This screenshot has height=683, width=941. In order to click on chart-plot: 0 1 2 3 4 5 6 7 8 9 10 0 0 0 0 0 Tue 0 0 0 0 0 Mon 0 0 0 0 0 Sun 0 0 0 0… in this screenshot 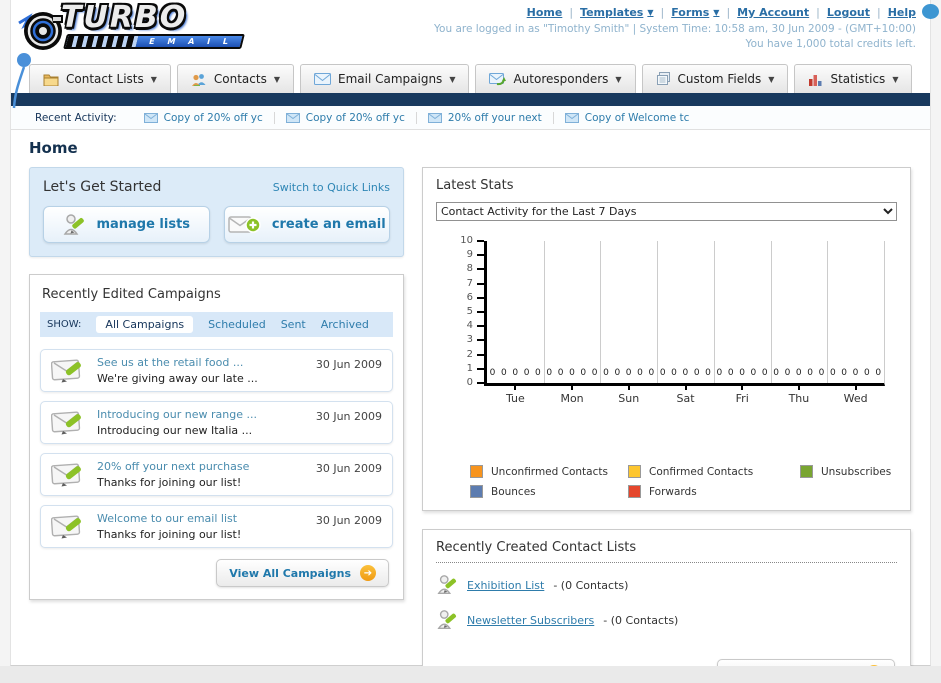, I will do `click(672, 320)`.